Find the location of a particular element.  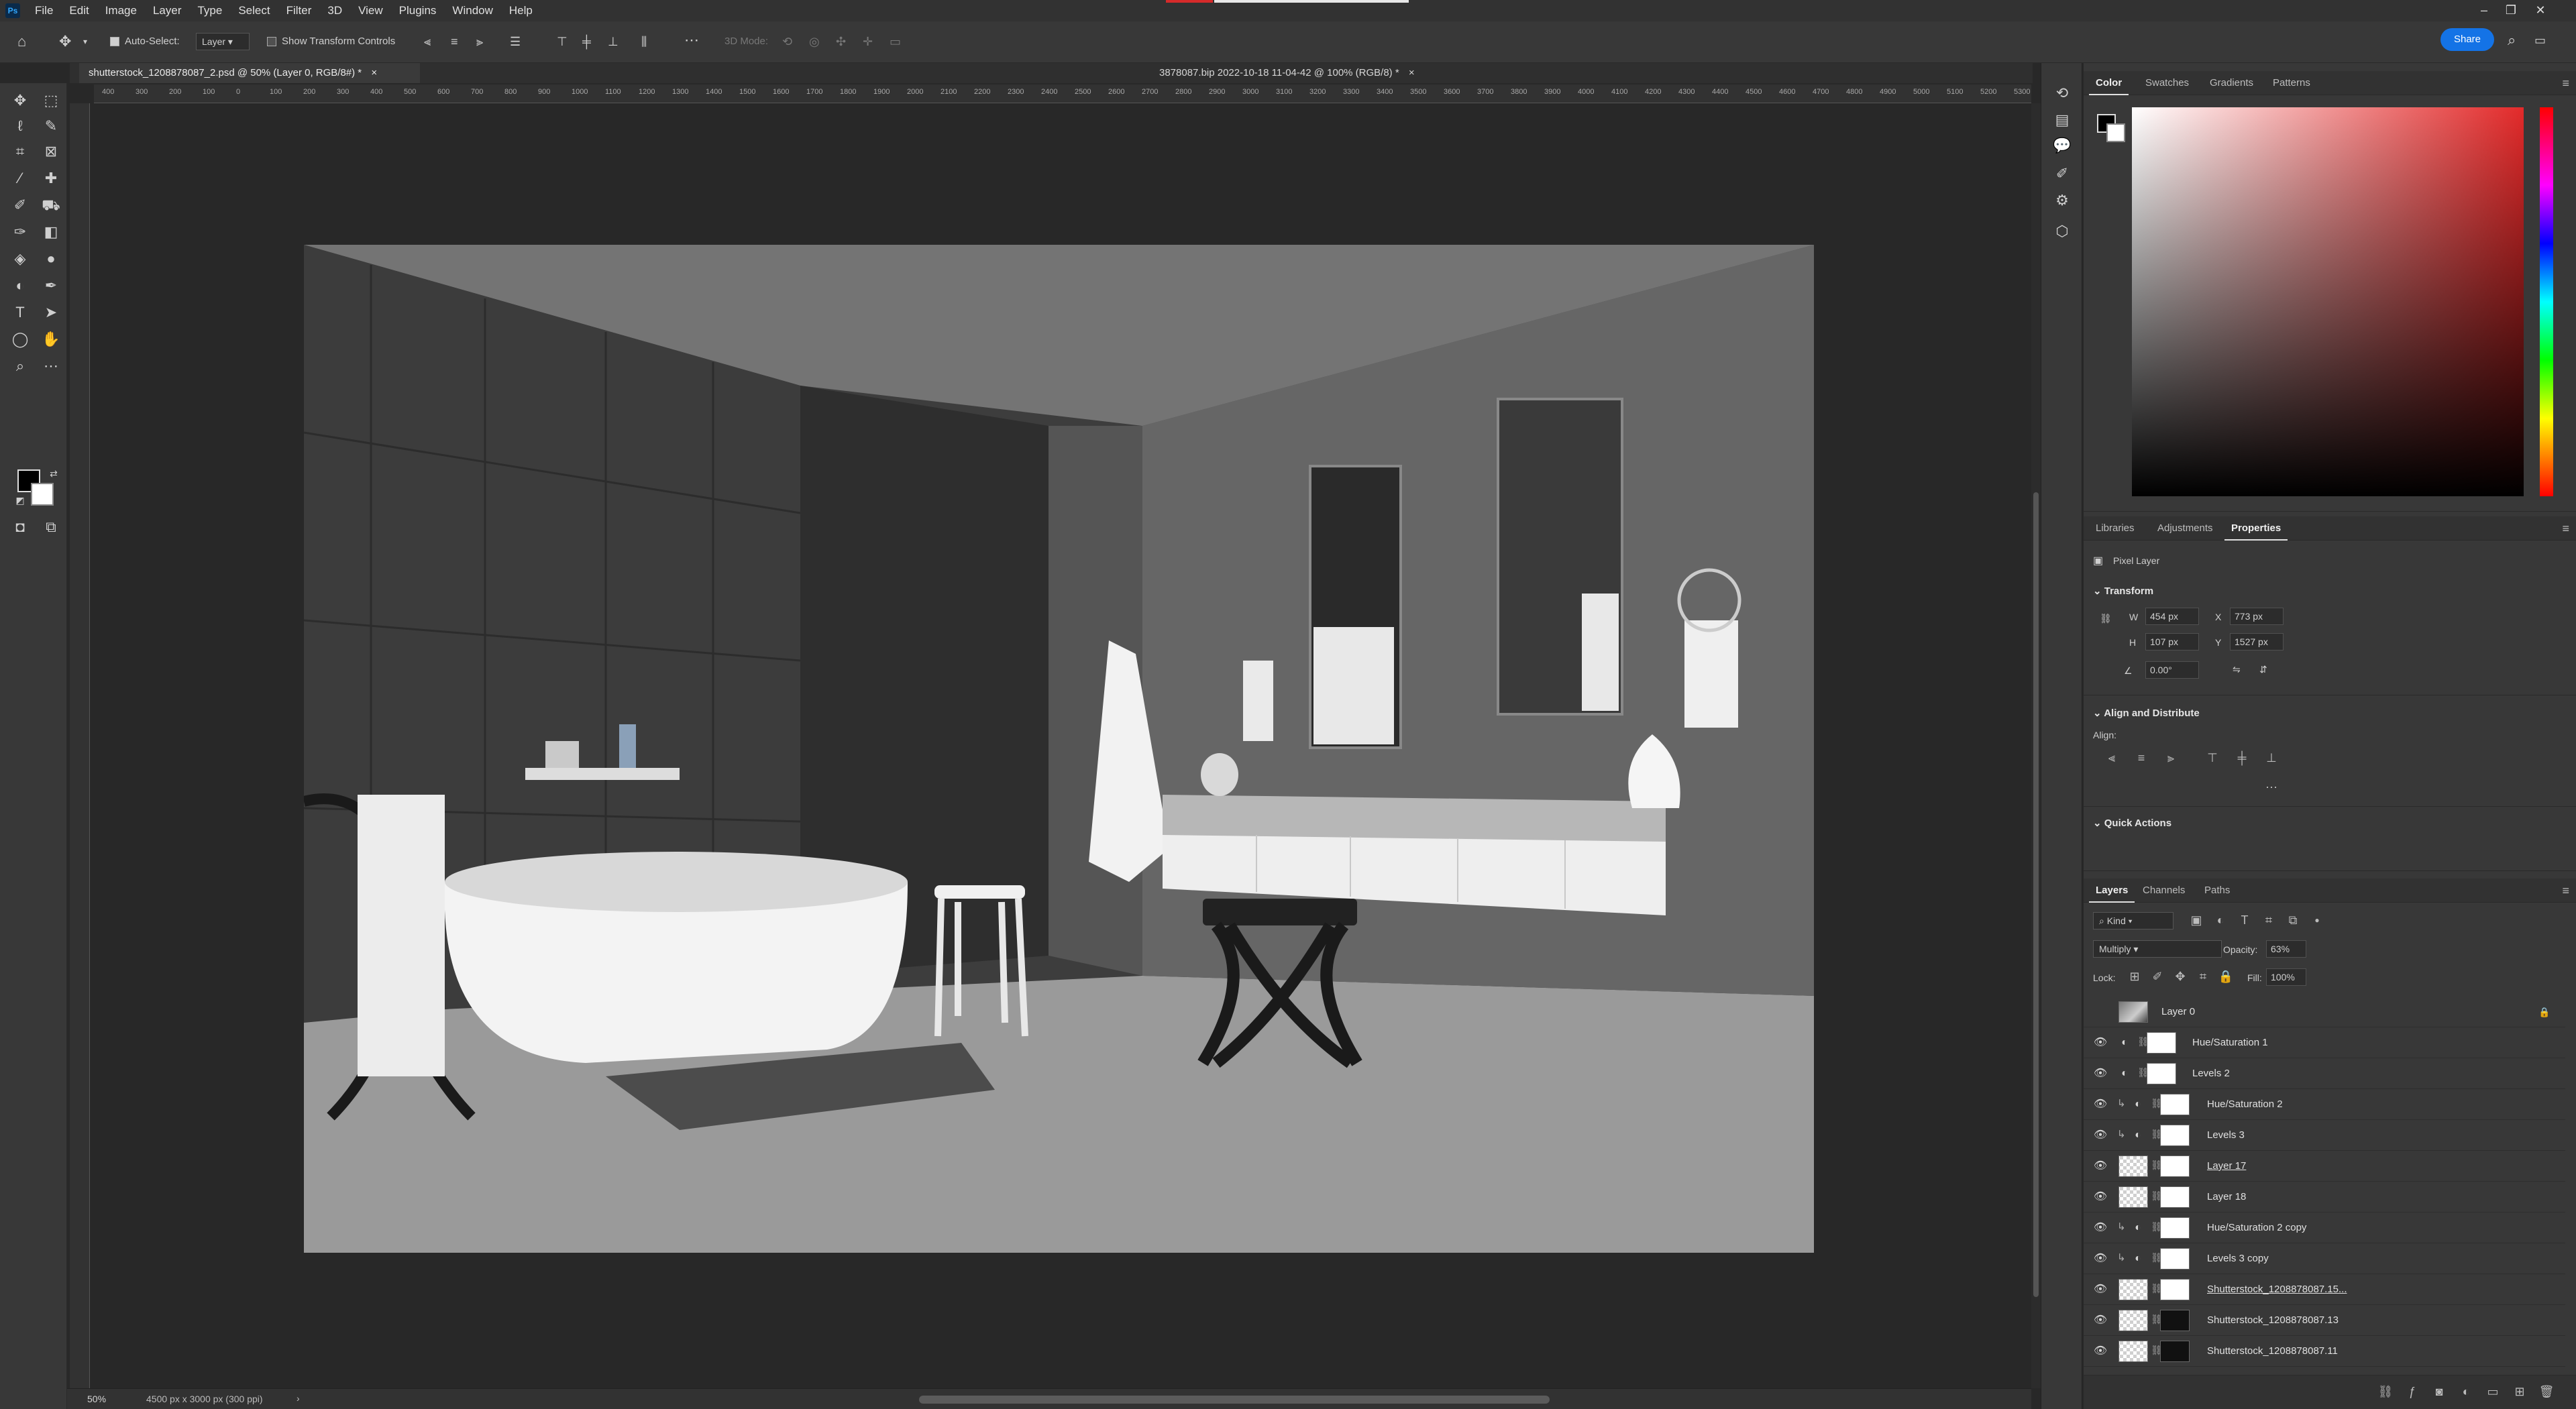

menu-image: Image is located at coordinates (121, 10).